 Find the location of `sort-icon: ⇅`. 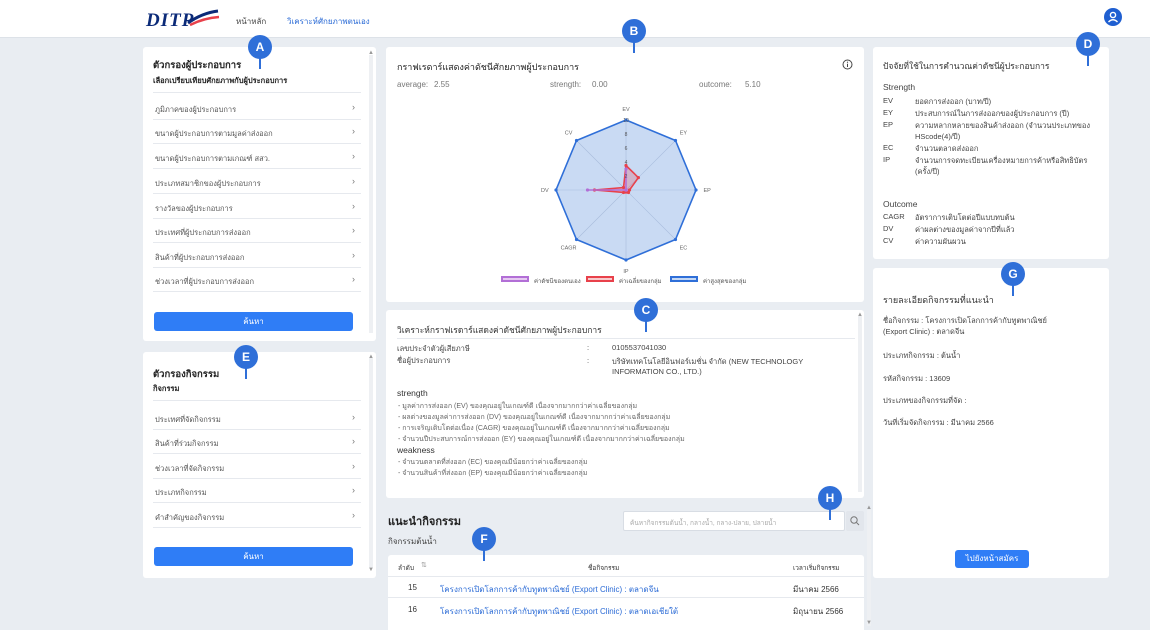

sort-icon: ⇅ is located at coordinates (424, 565).